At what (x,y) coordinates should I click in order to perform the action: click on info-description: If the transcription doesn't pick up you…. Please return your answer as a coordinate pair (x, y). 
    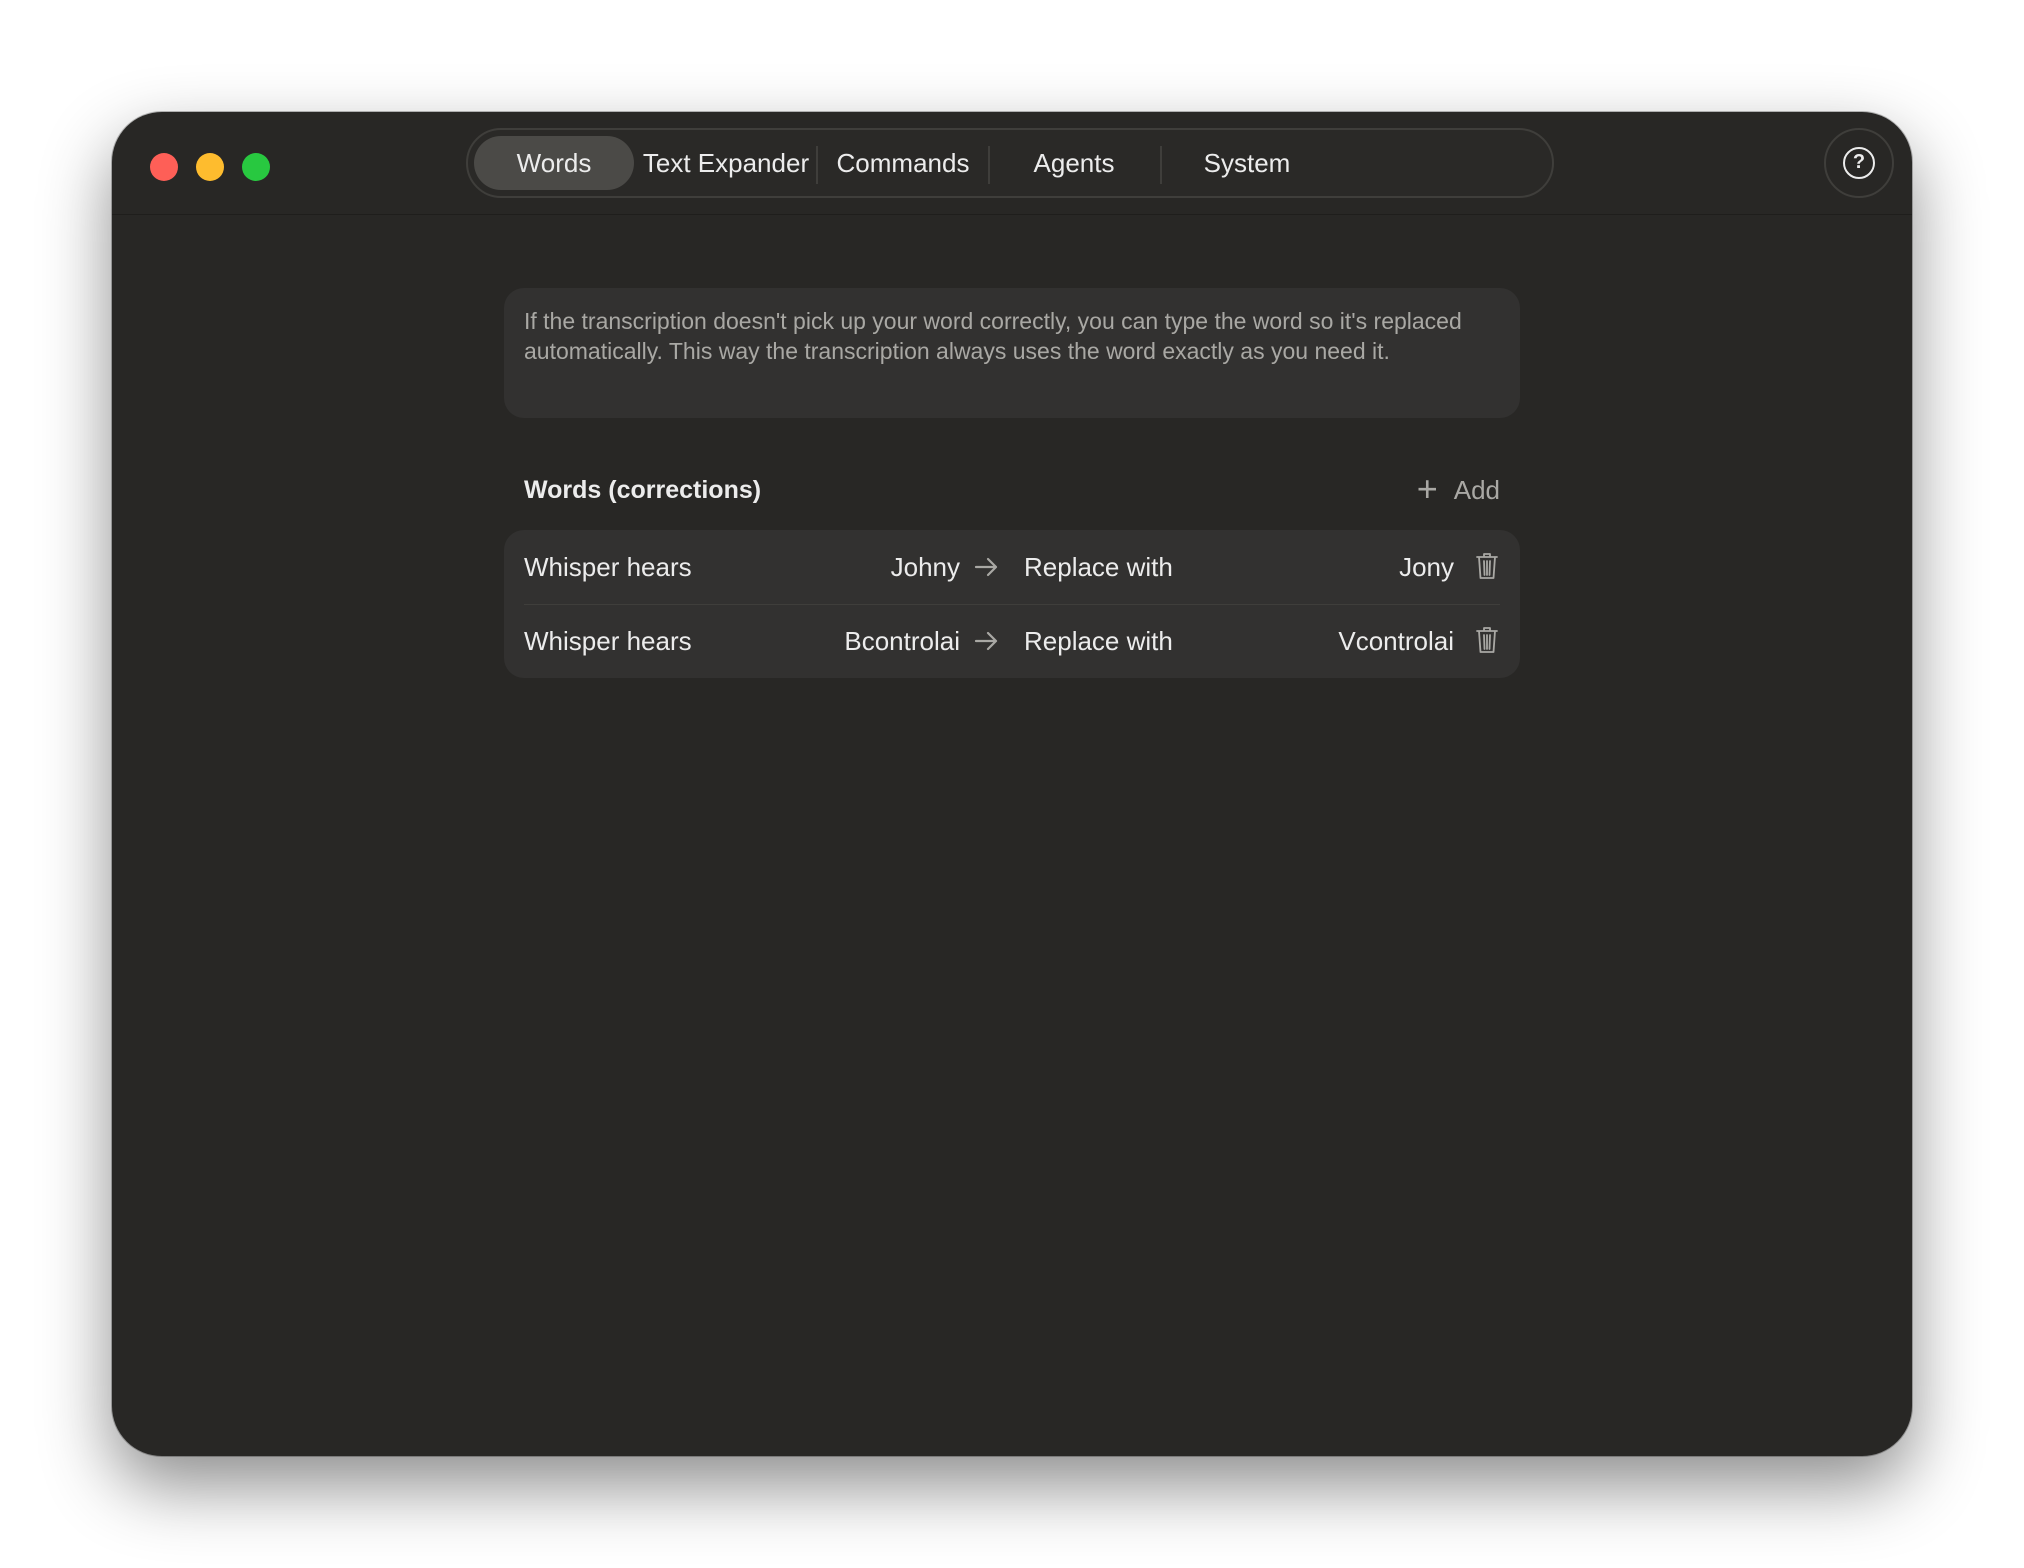
    Looking at the image, I should click on (1012, 353).